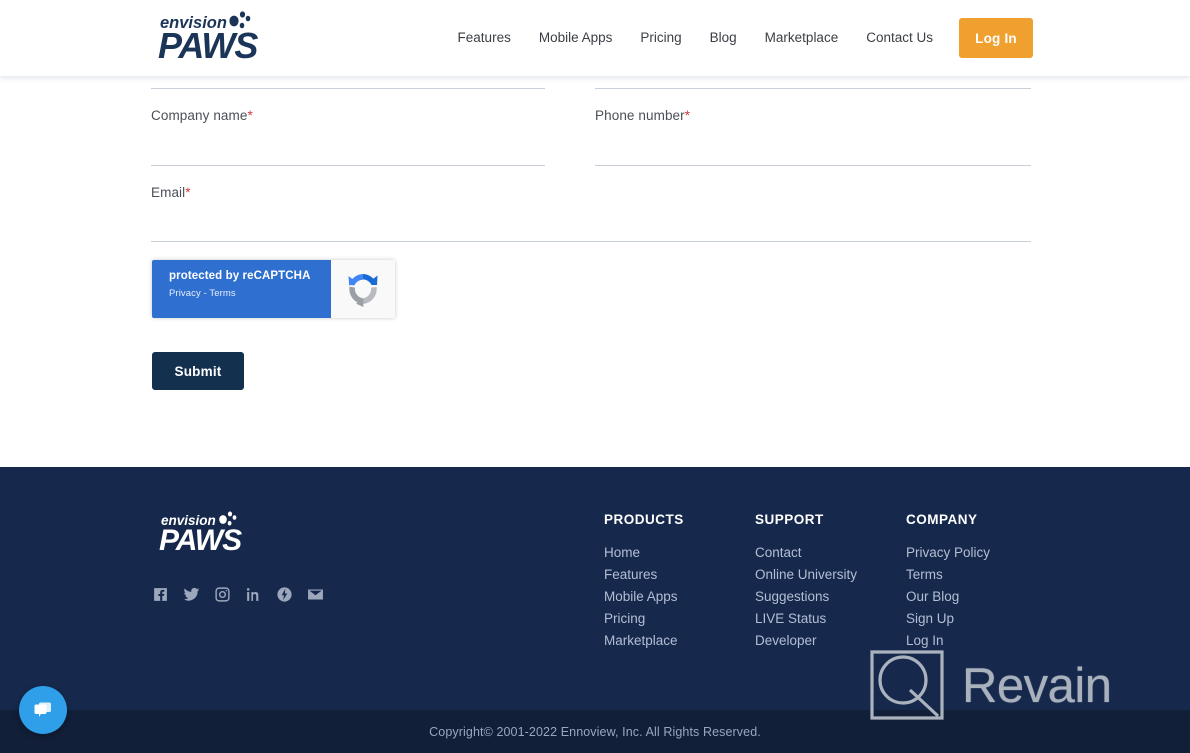 The image size is (1190, 753). What do you see at coordinates (240, 276) in the screenshot?
I see `recaptcha-title: protected by reCAPTCHA` at bounding box center [240, 276].